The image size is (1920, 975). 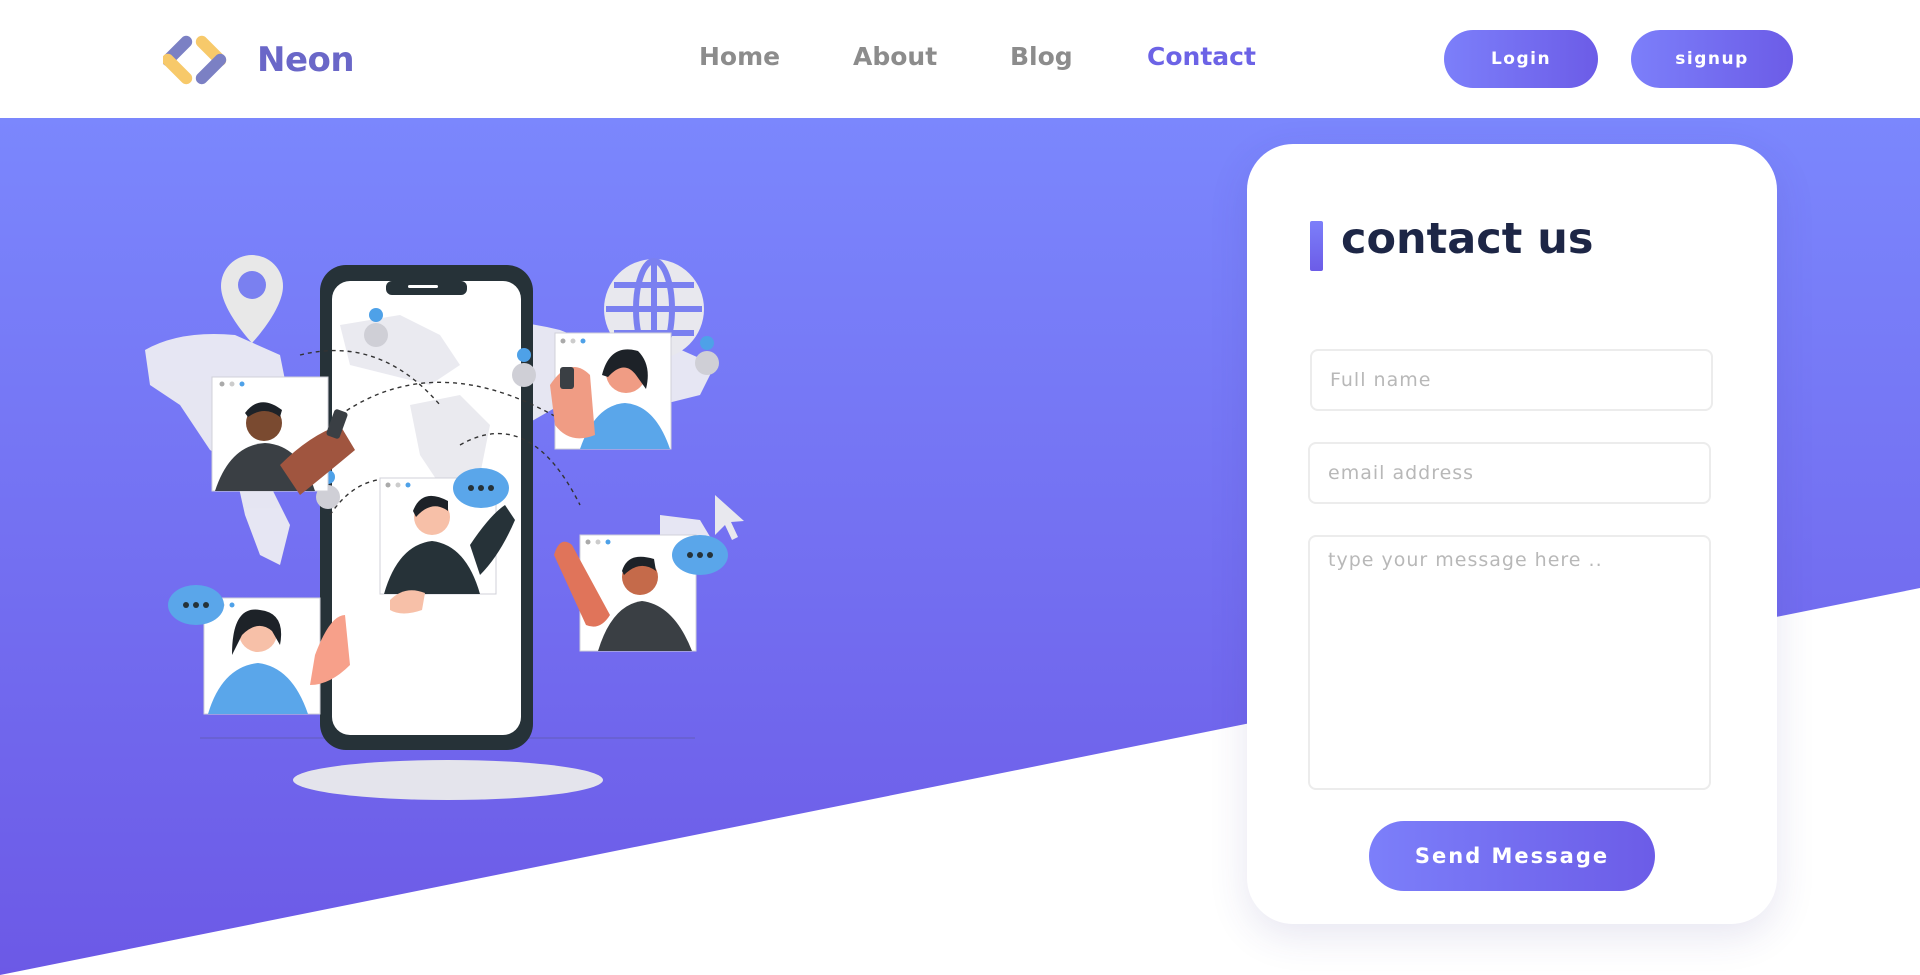 I want to click on login-button: Login, so click(x=1521, y=59).